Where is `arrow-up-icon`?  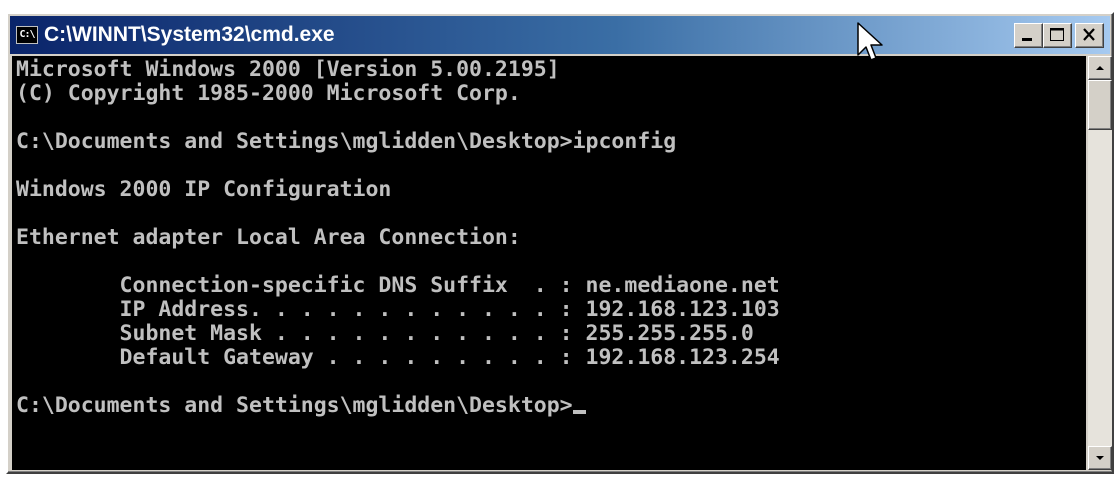 arrow-up-icon is located at coordinates (1100, 68).